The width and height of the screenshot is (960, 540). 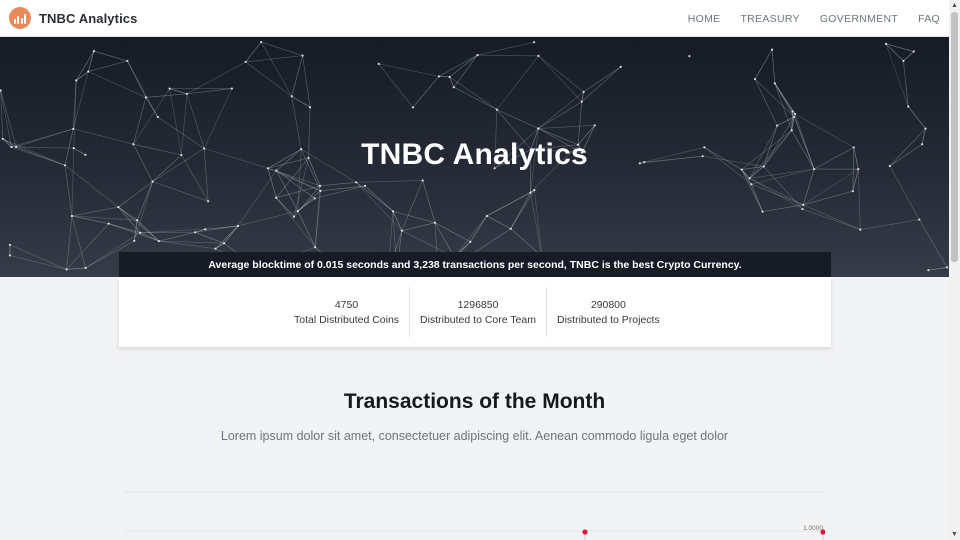 What do you see at coordinates (929, 19) in the screenshot?
I see `nav-faq: FAQ` at bounding box center [929, 19].